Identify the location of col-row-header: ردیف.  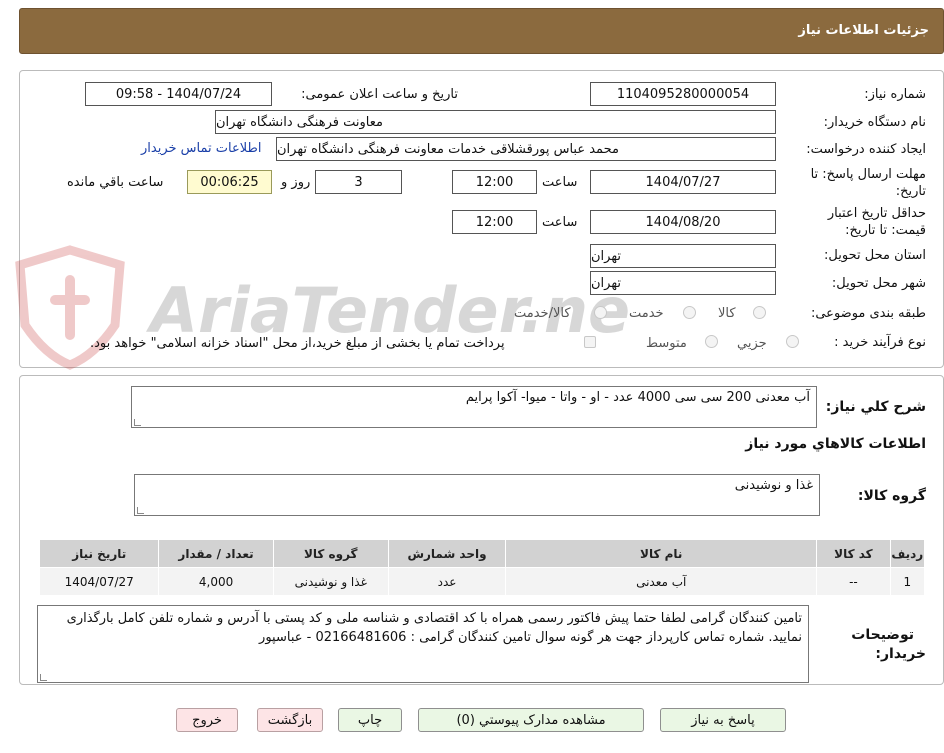
(907, 553).